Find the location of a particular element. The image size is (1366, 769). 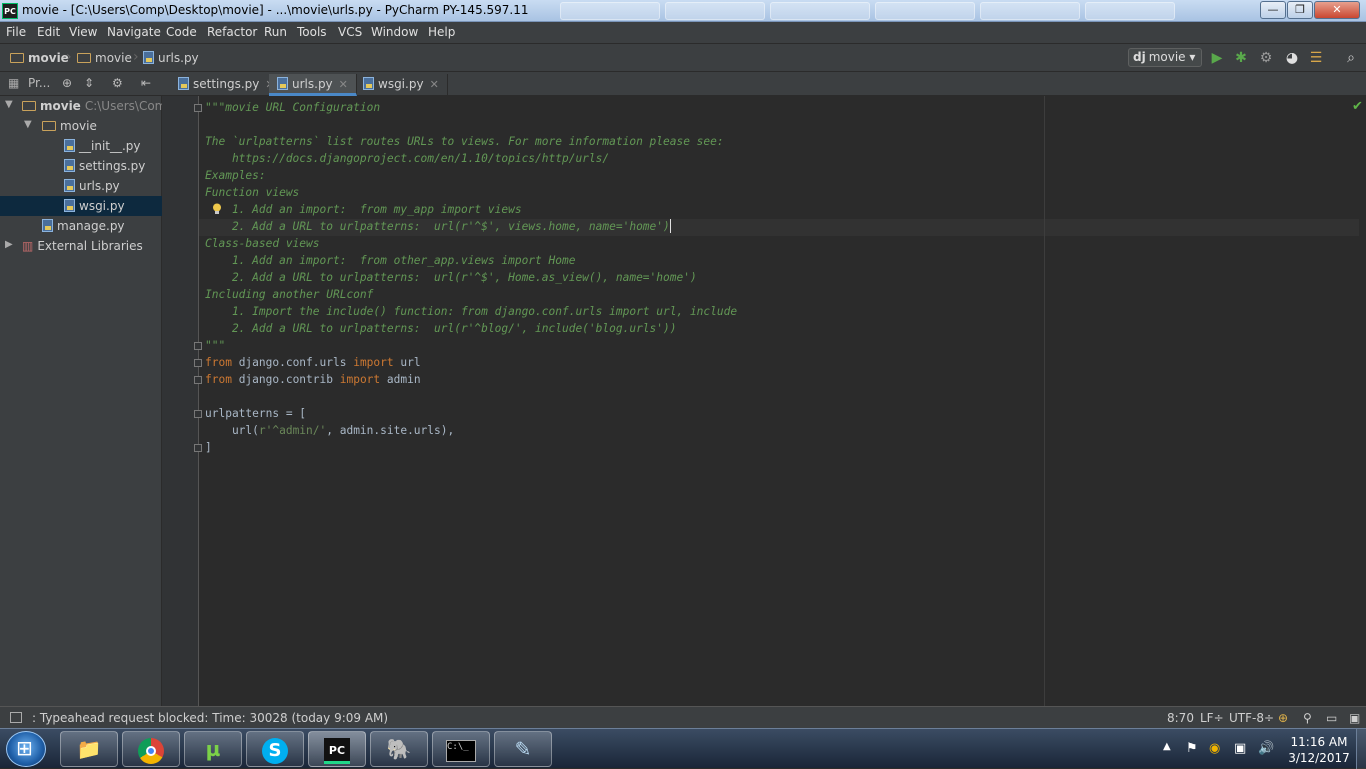

tree-item-external-libraries: ▶ ▥ External Libraries is located at coordinates (81, 246).